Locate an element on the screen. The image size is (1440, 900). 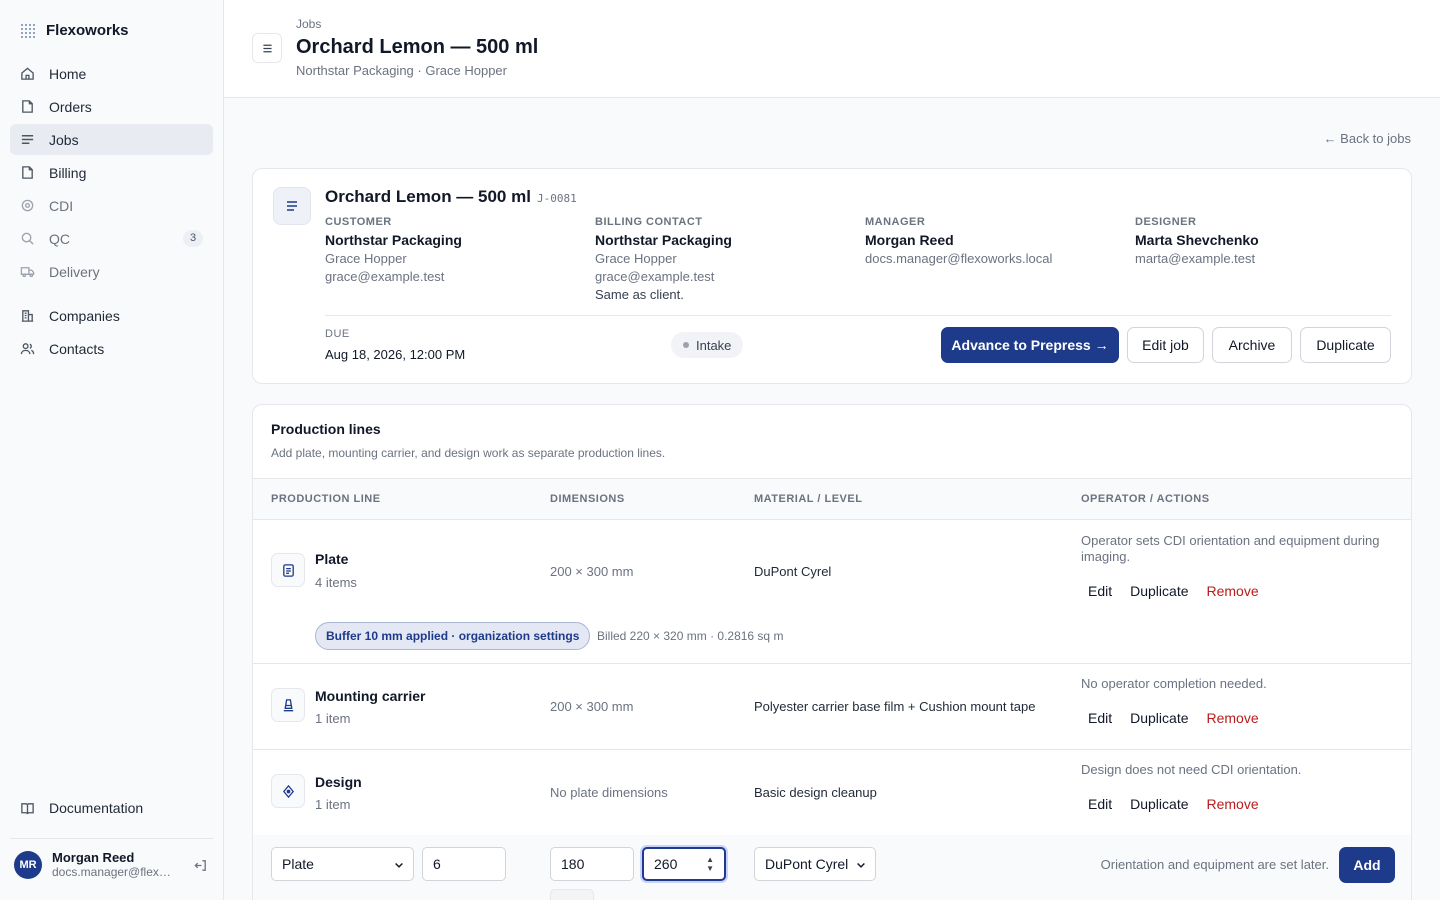
qc-count-badge: 3 is located at coordinates (193, 238).